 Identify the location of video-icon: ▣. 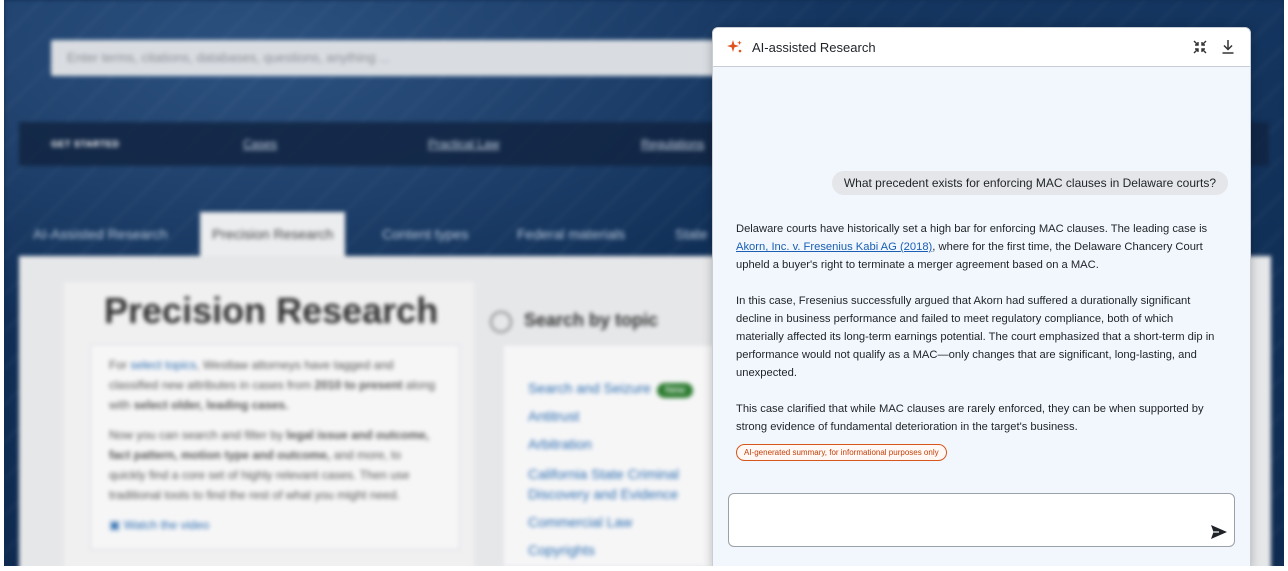
(115, 525).